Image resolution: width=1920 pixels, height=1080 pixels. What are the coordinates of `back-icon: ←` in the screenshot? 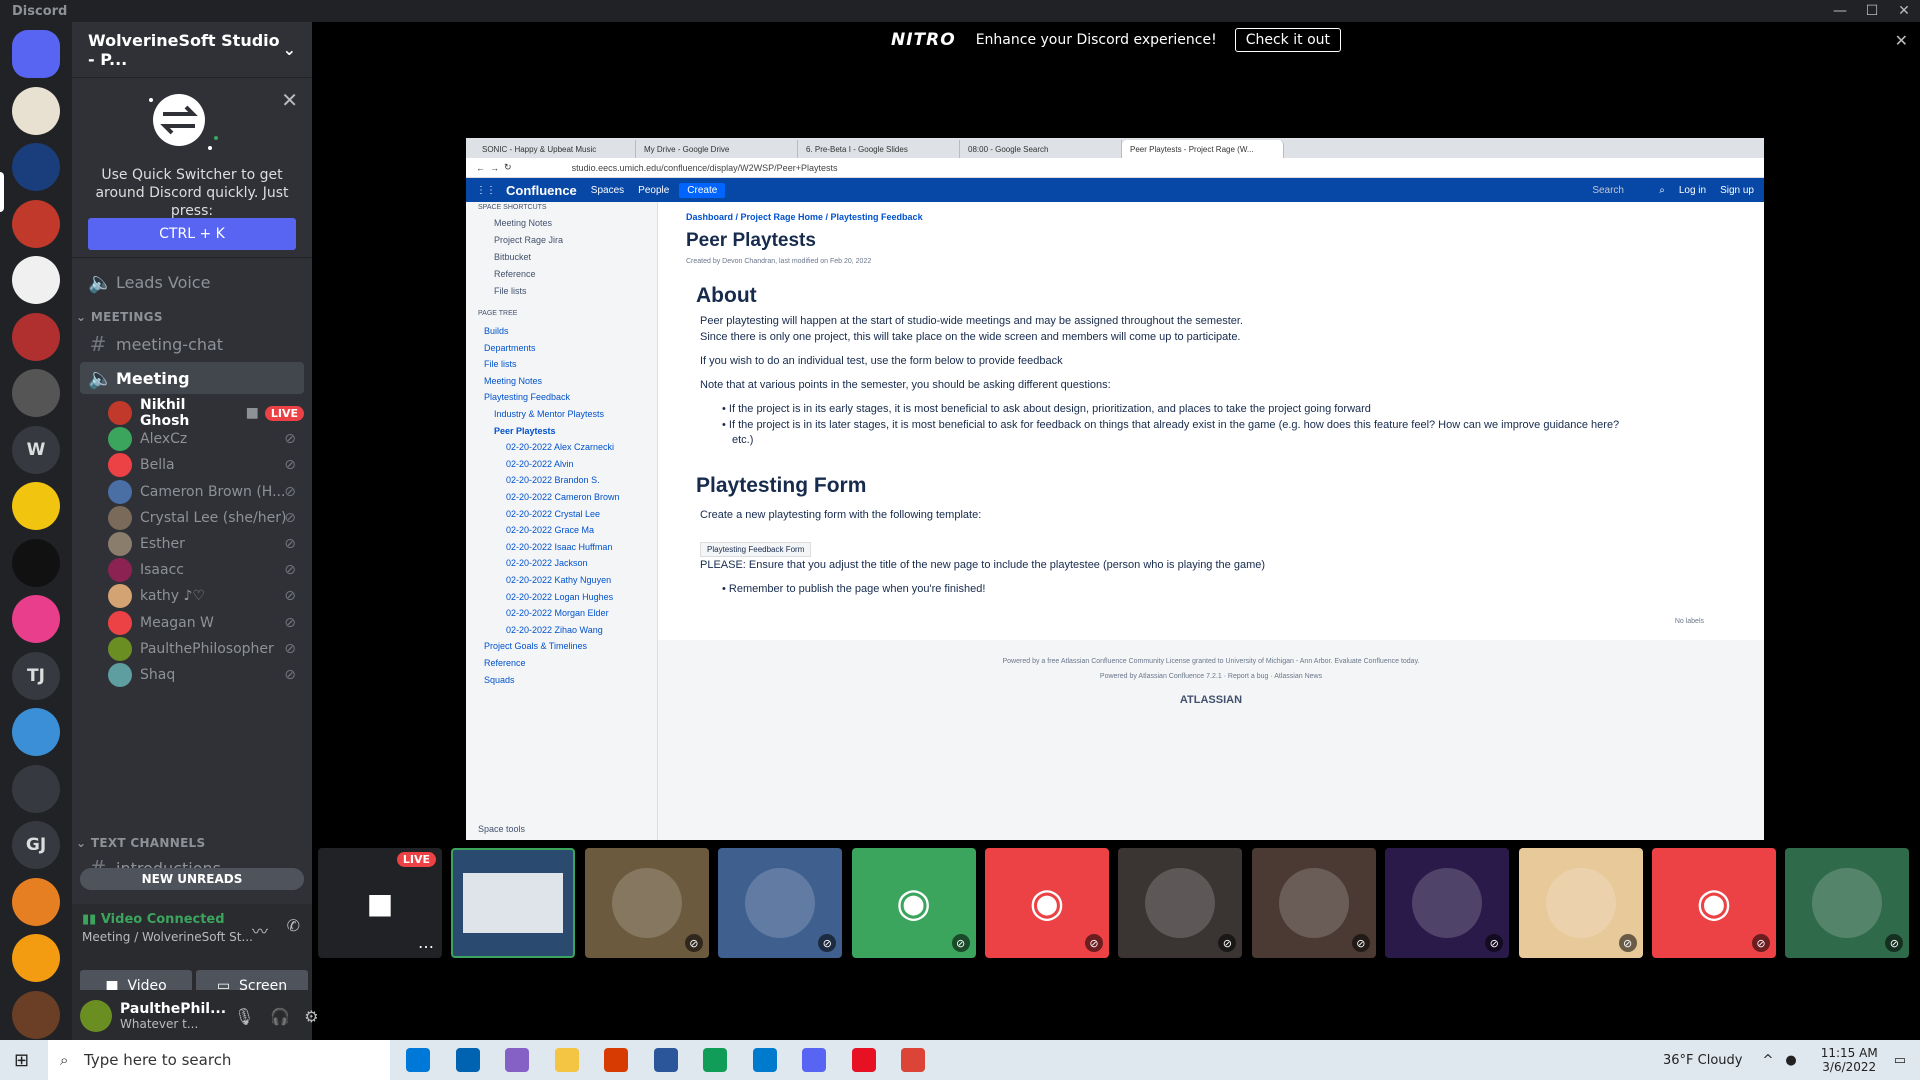 It's located at (480, 168).